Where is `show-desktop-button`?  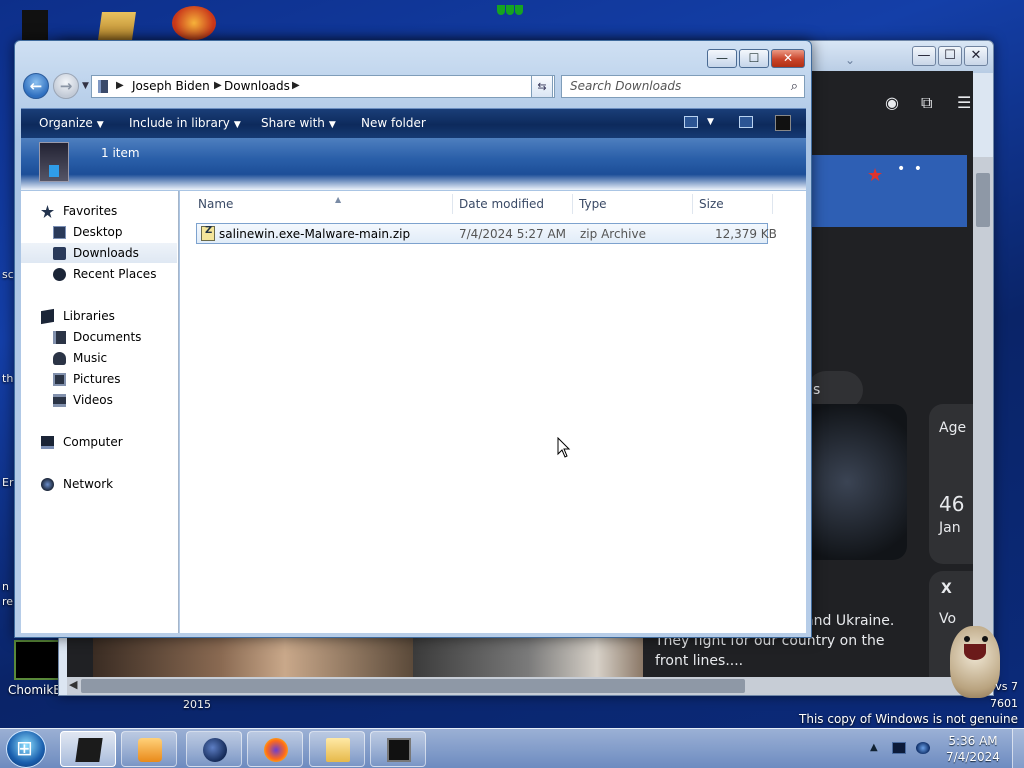
show-desktop-button is located at coordinates (1018, 748).